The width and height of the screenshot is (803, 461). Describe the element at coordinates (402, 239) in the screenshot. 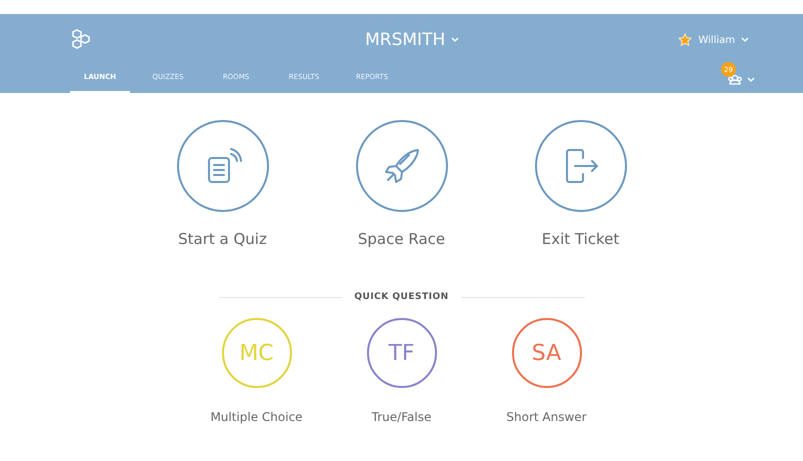

I see `activity-label: Space Race` at that location.